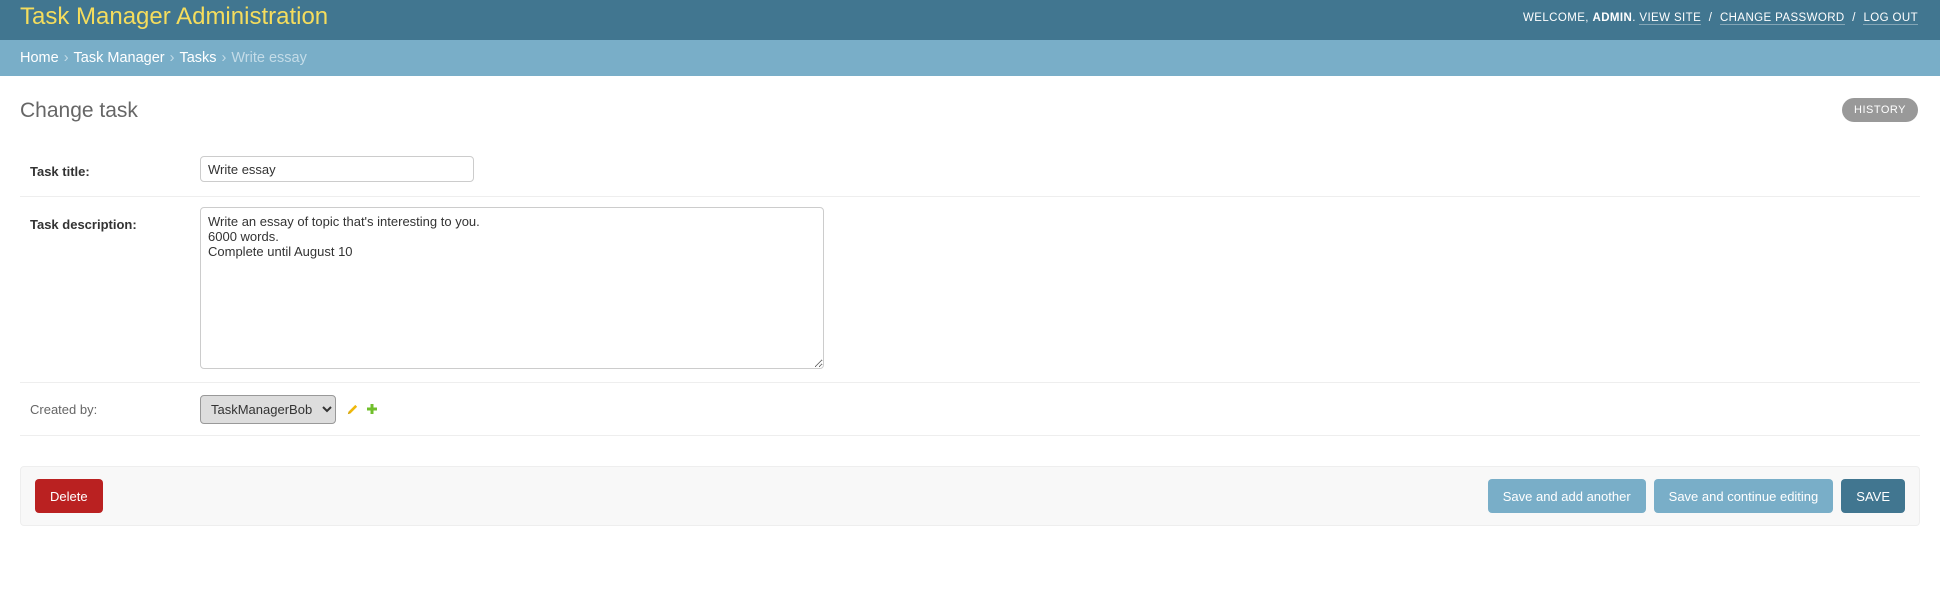  What do you see at coordinates (970, 109) in the screenshot?
I see `title-row: Change task HISTORY` at bounding box center [970, 109].